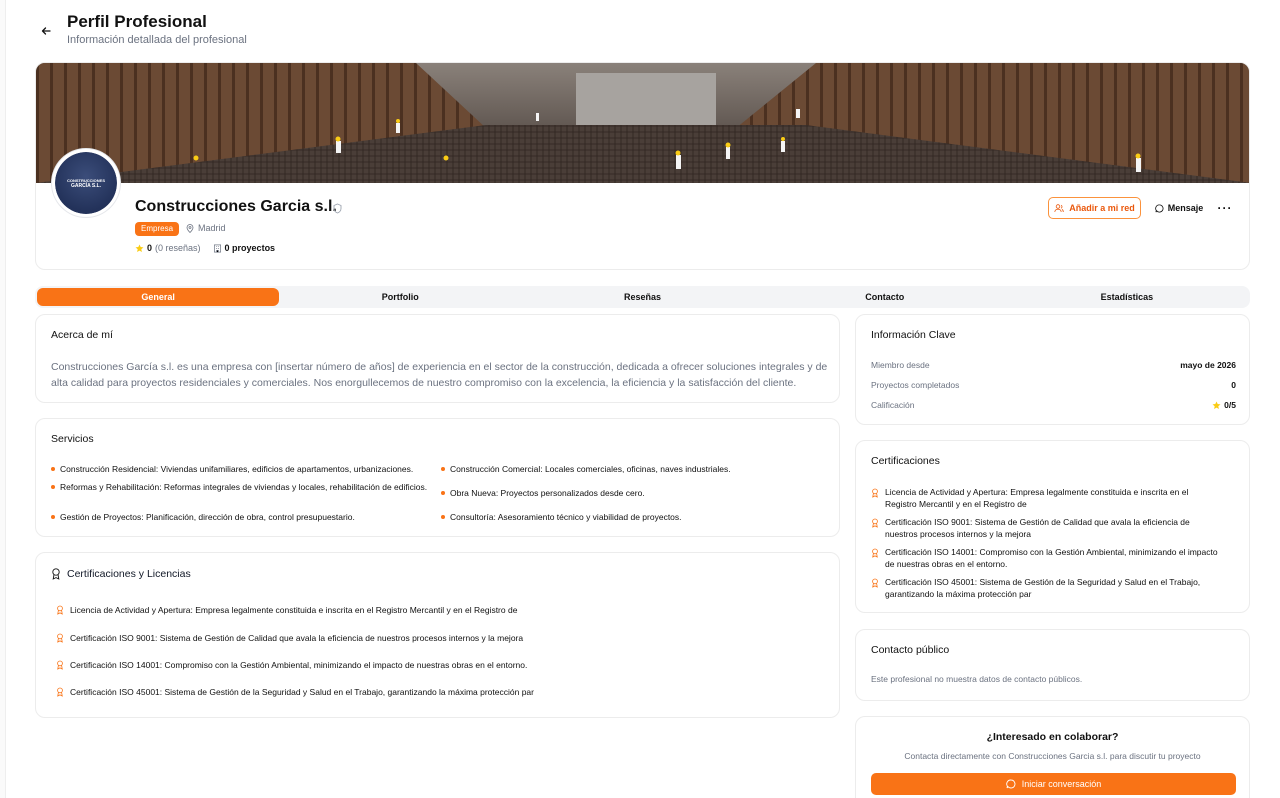 The image size is (1280, 798). What do you see at coordinates (205, 248) in the screenshot?
I see `profile-stats: 0 (0 reseñas) 0 proyectos` at bounding box center [205, 248].